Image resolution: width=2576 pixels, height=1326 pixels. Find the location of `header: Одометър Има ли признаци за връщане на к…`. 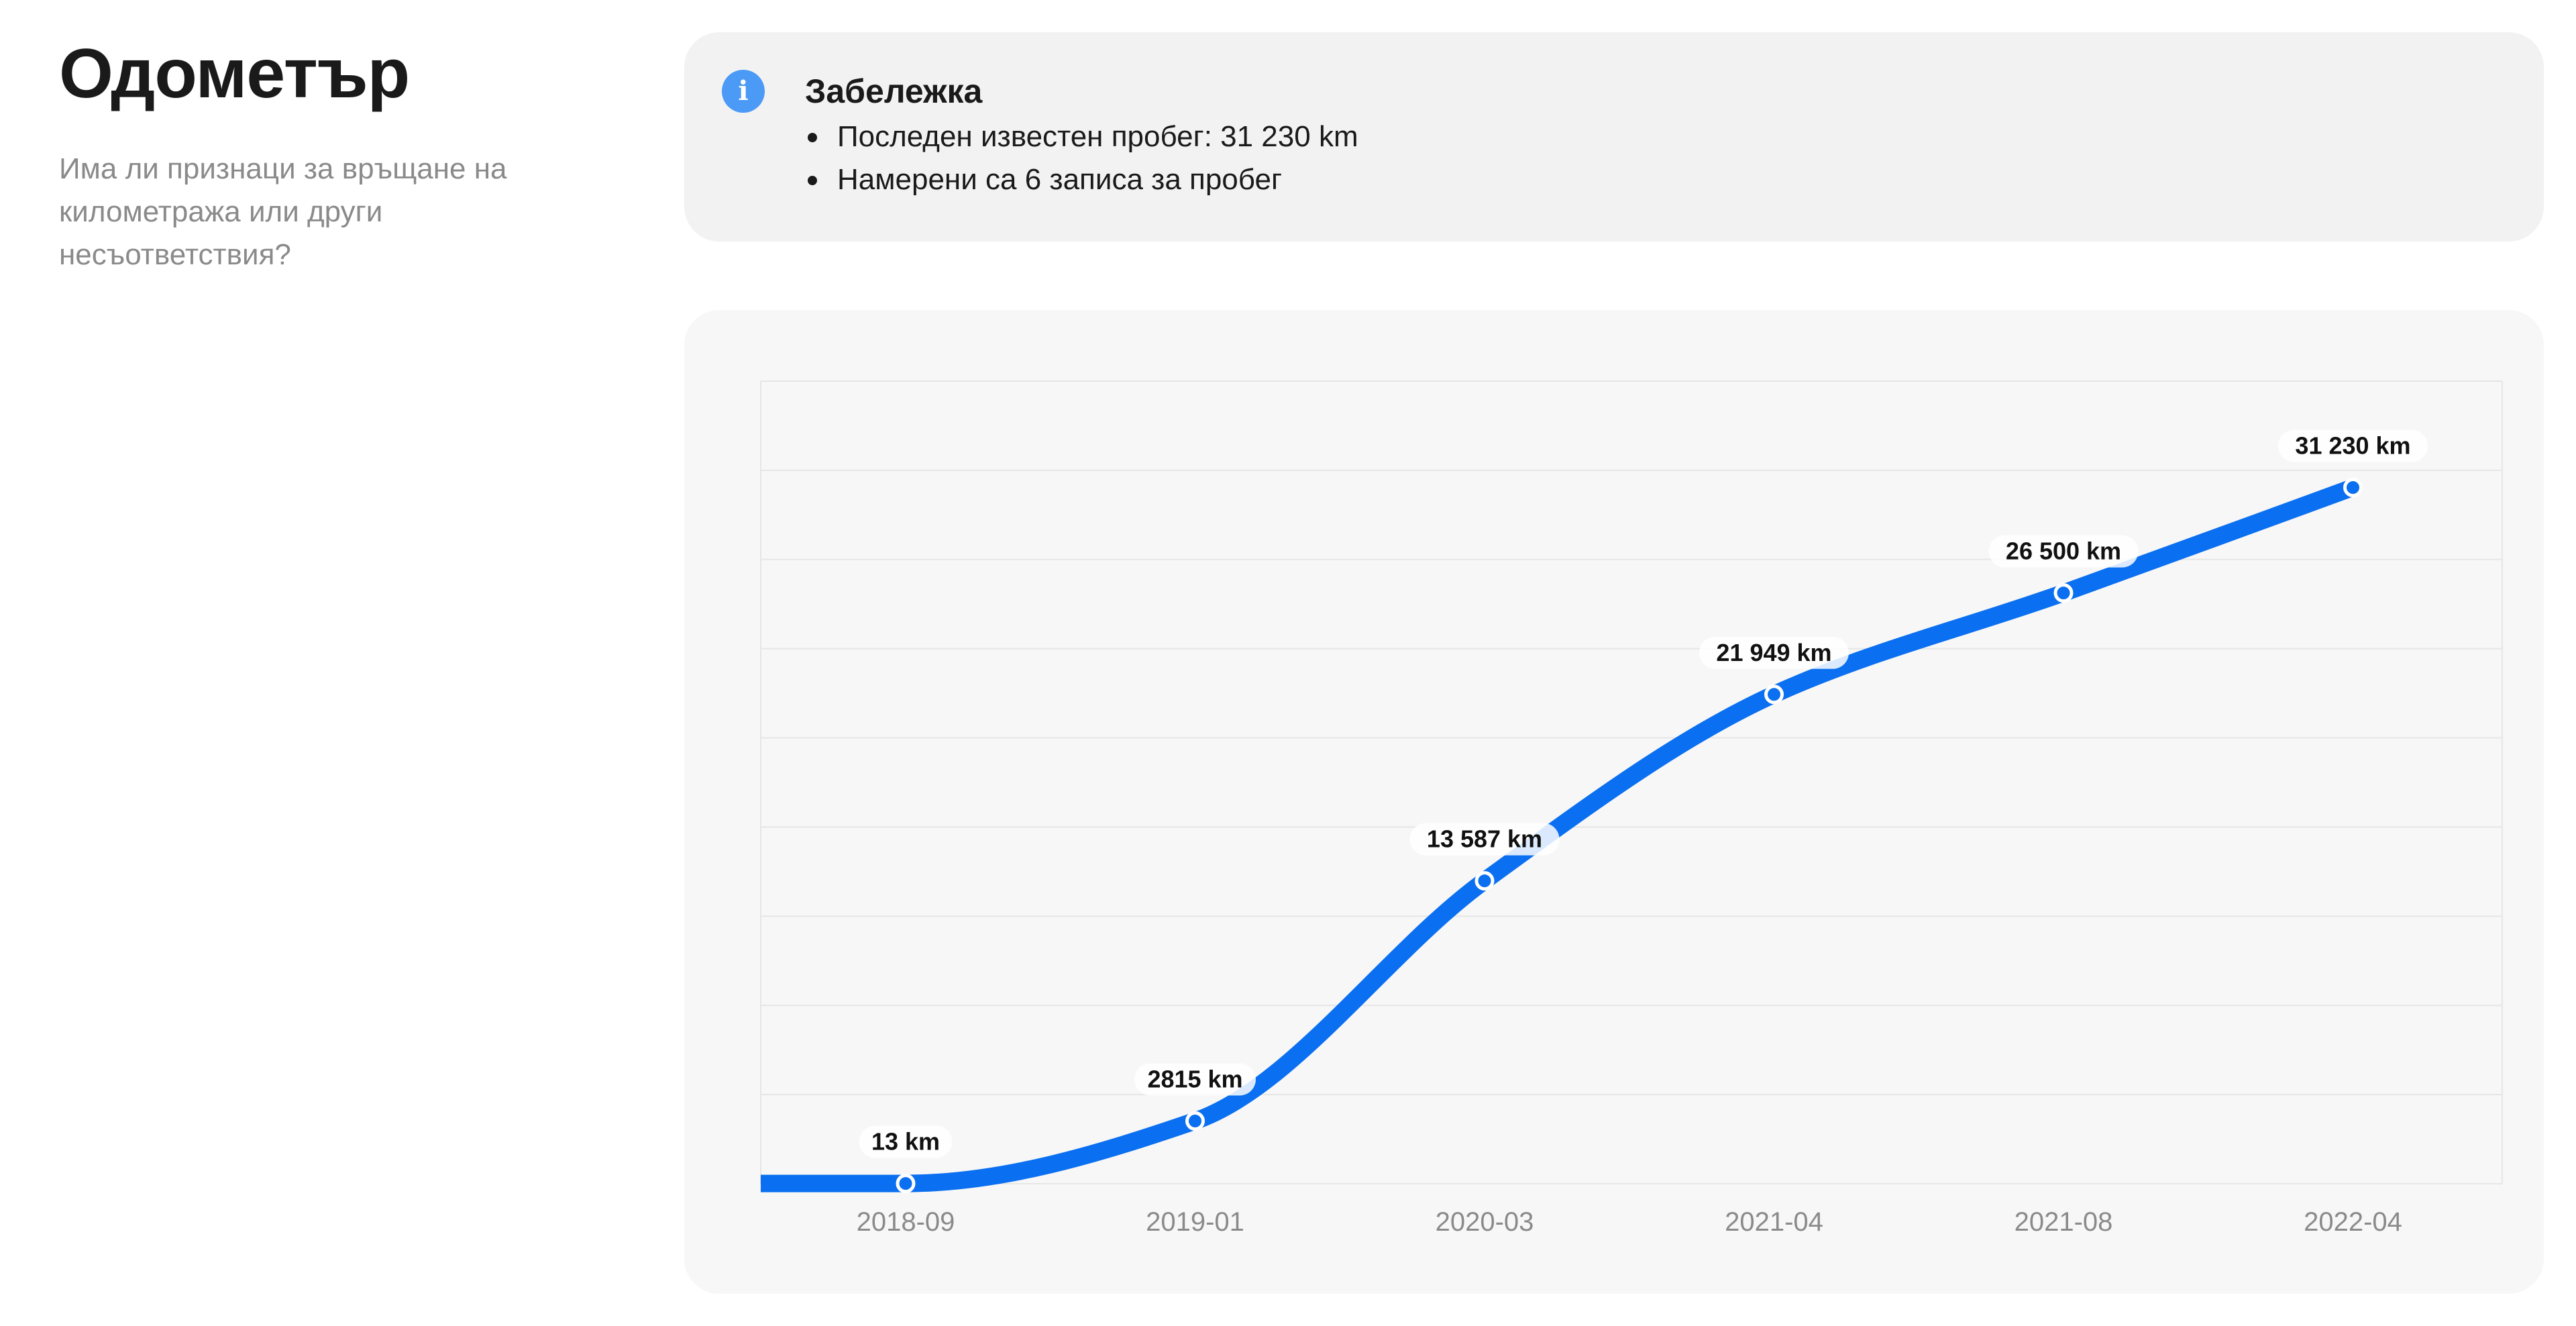

header: Одометър Има ли признаци за връщане на к… is located at coordinates (341, 155).